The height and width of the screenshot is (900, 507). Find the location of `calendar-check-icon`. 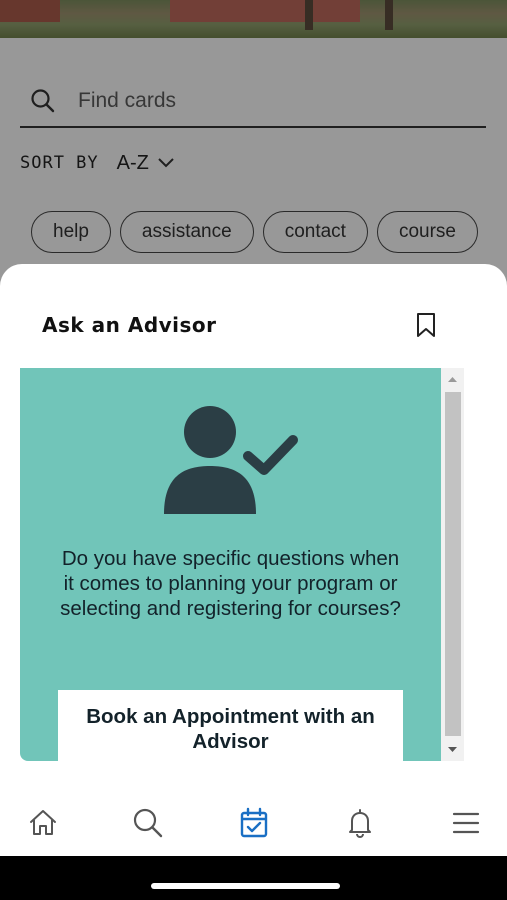

calendar-check-icon is located at coordinates (254, 822).